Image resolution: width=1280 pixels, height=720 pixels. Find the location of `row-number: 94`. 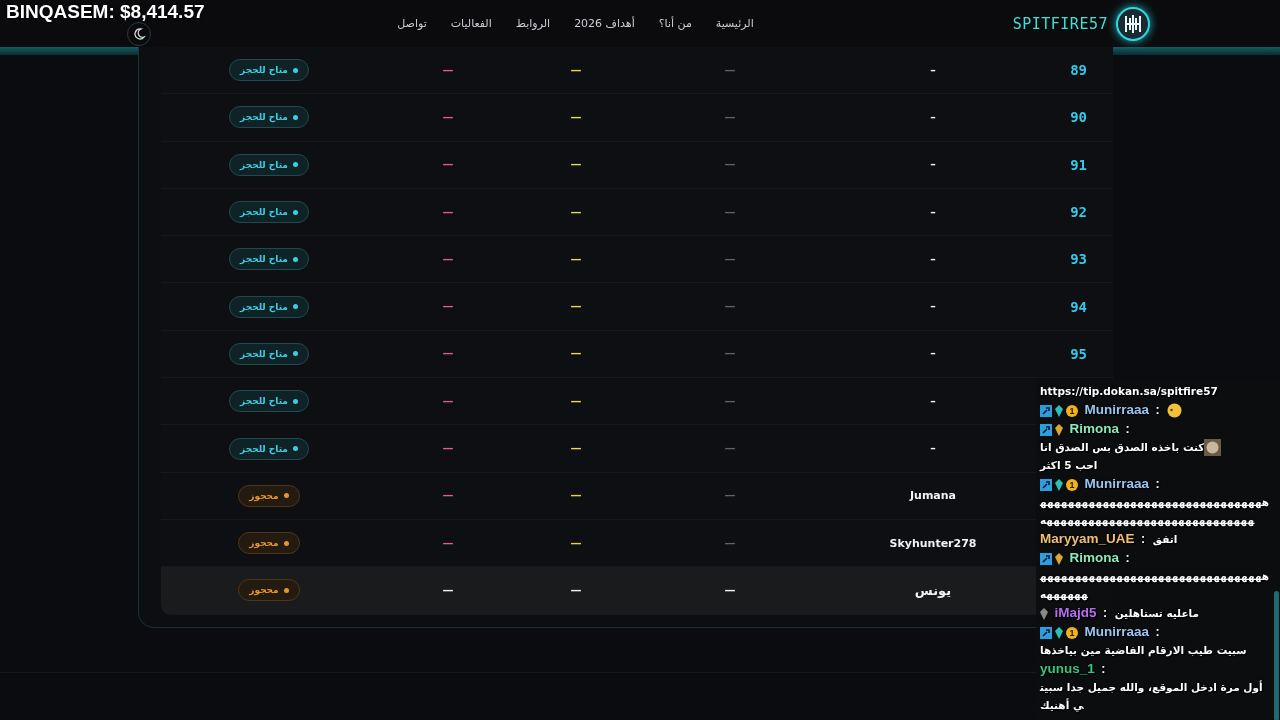

row-number: 94 is located at coordinates (1078, 306).